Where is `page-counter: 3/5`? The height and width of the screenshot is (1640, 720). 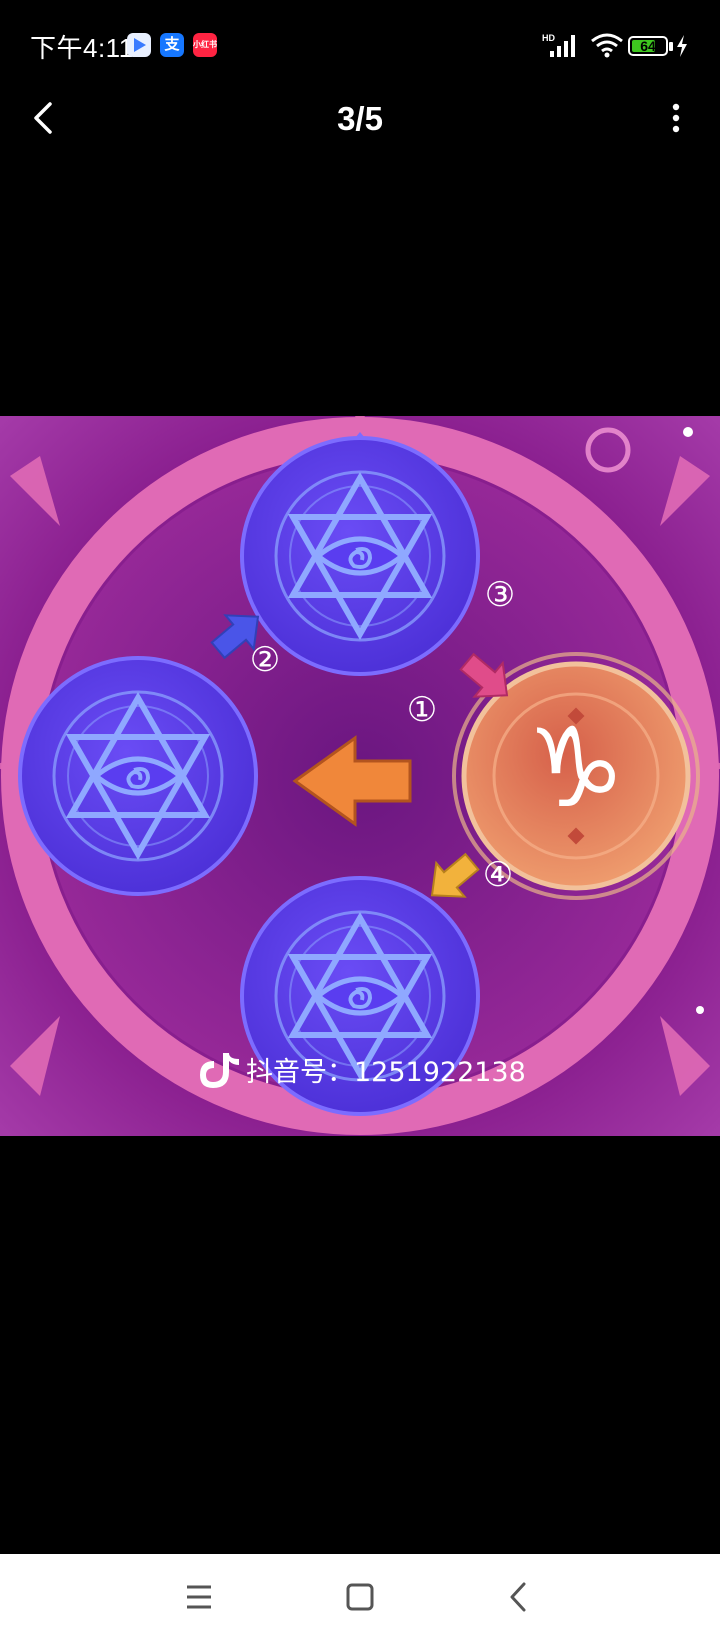 page-counter: 3/5 is located at coordinates (360, 118).